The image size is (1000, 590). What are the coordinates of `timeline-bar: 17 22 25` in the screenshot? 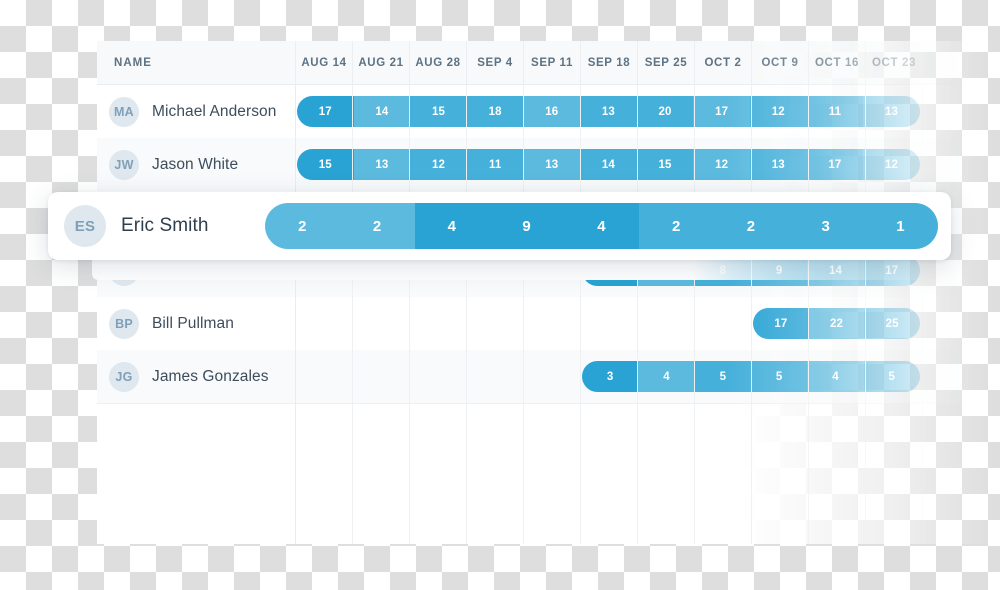 It's located at (836, 323).